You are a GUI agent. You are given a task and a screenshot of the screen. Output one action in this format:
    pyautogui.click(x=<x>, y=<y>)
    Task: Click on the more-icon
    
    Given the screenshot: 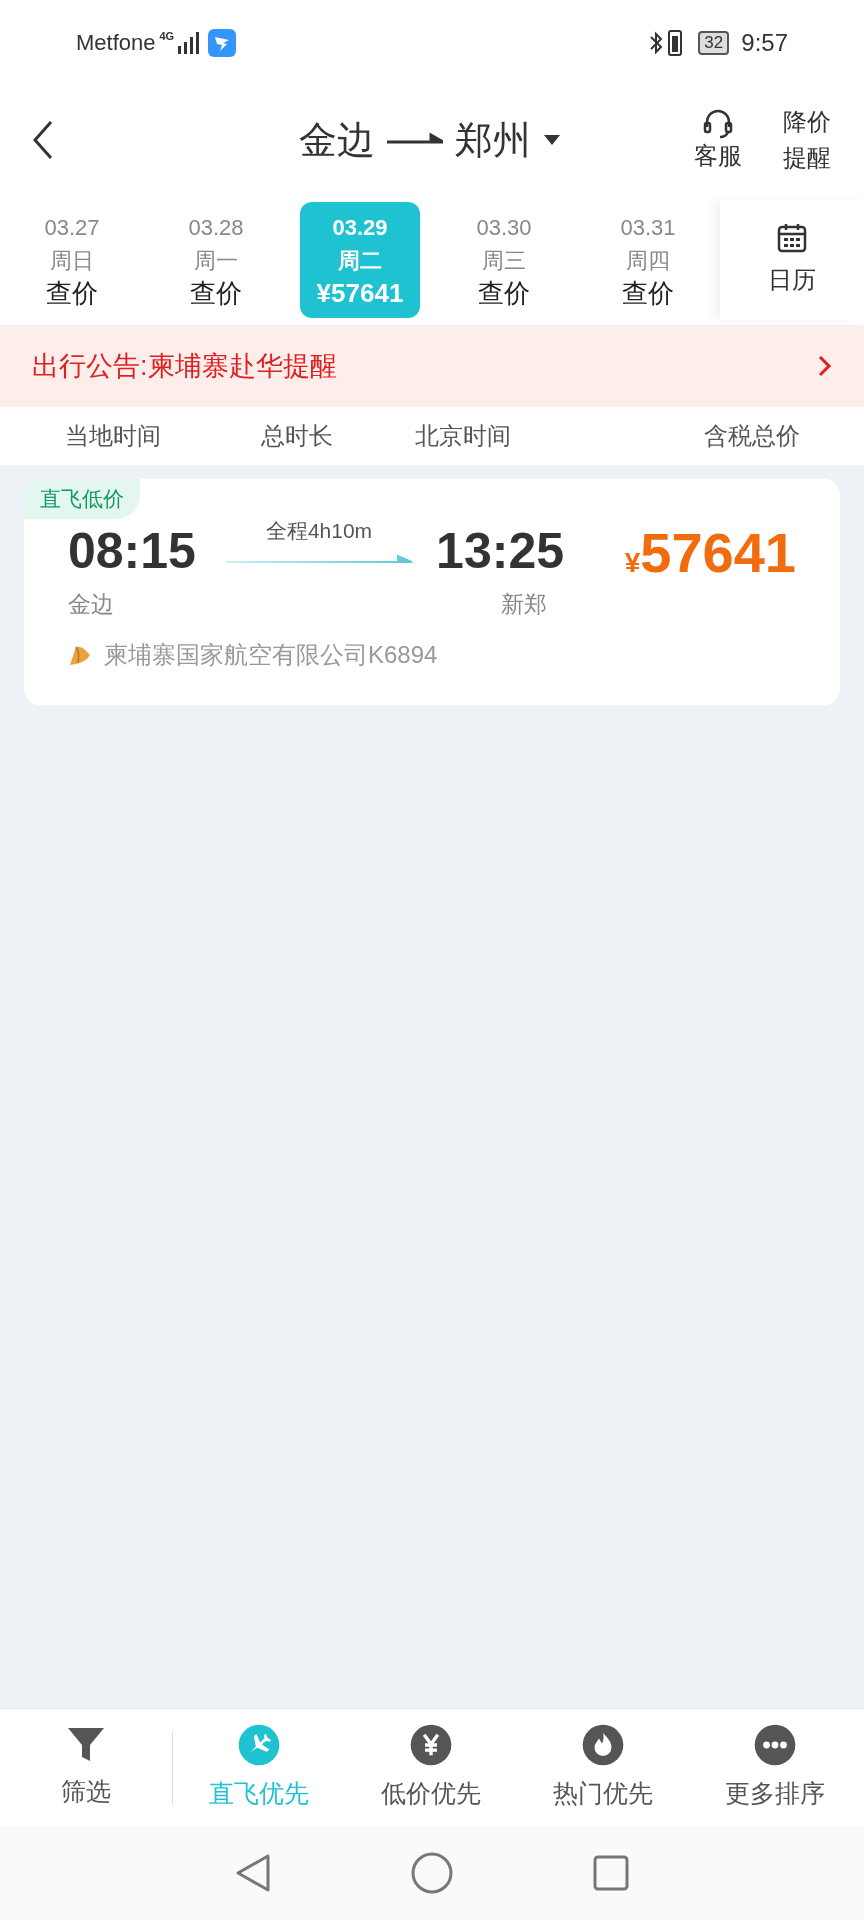 What is the action you would take?
    pyautogui.click(x=775, y=1744)
    